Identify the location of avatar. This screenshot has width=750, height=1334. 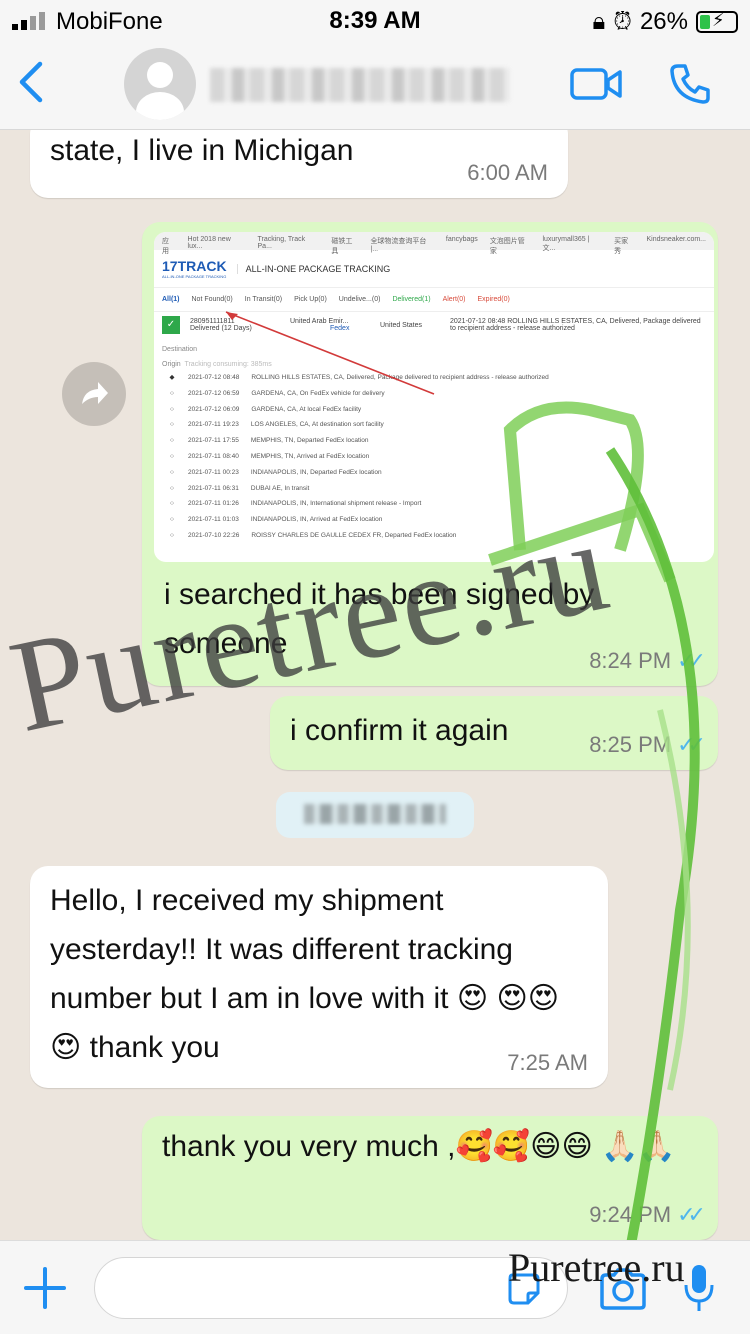
(160, 84).